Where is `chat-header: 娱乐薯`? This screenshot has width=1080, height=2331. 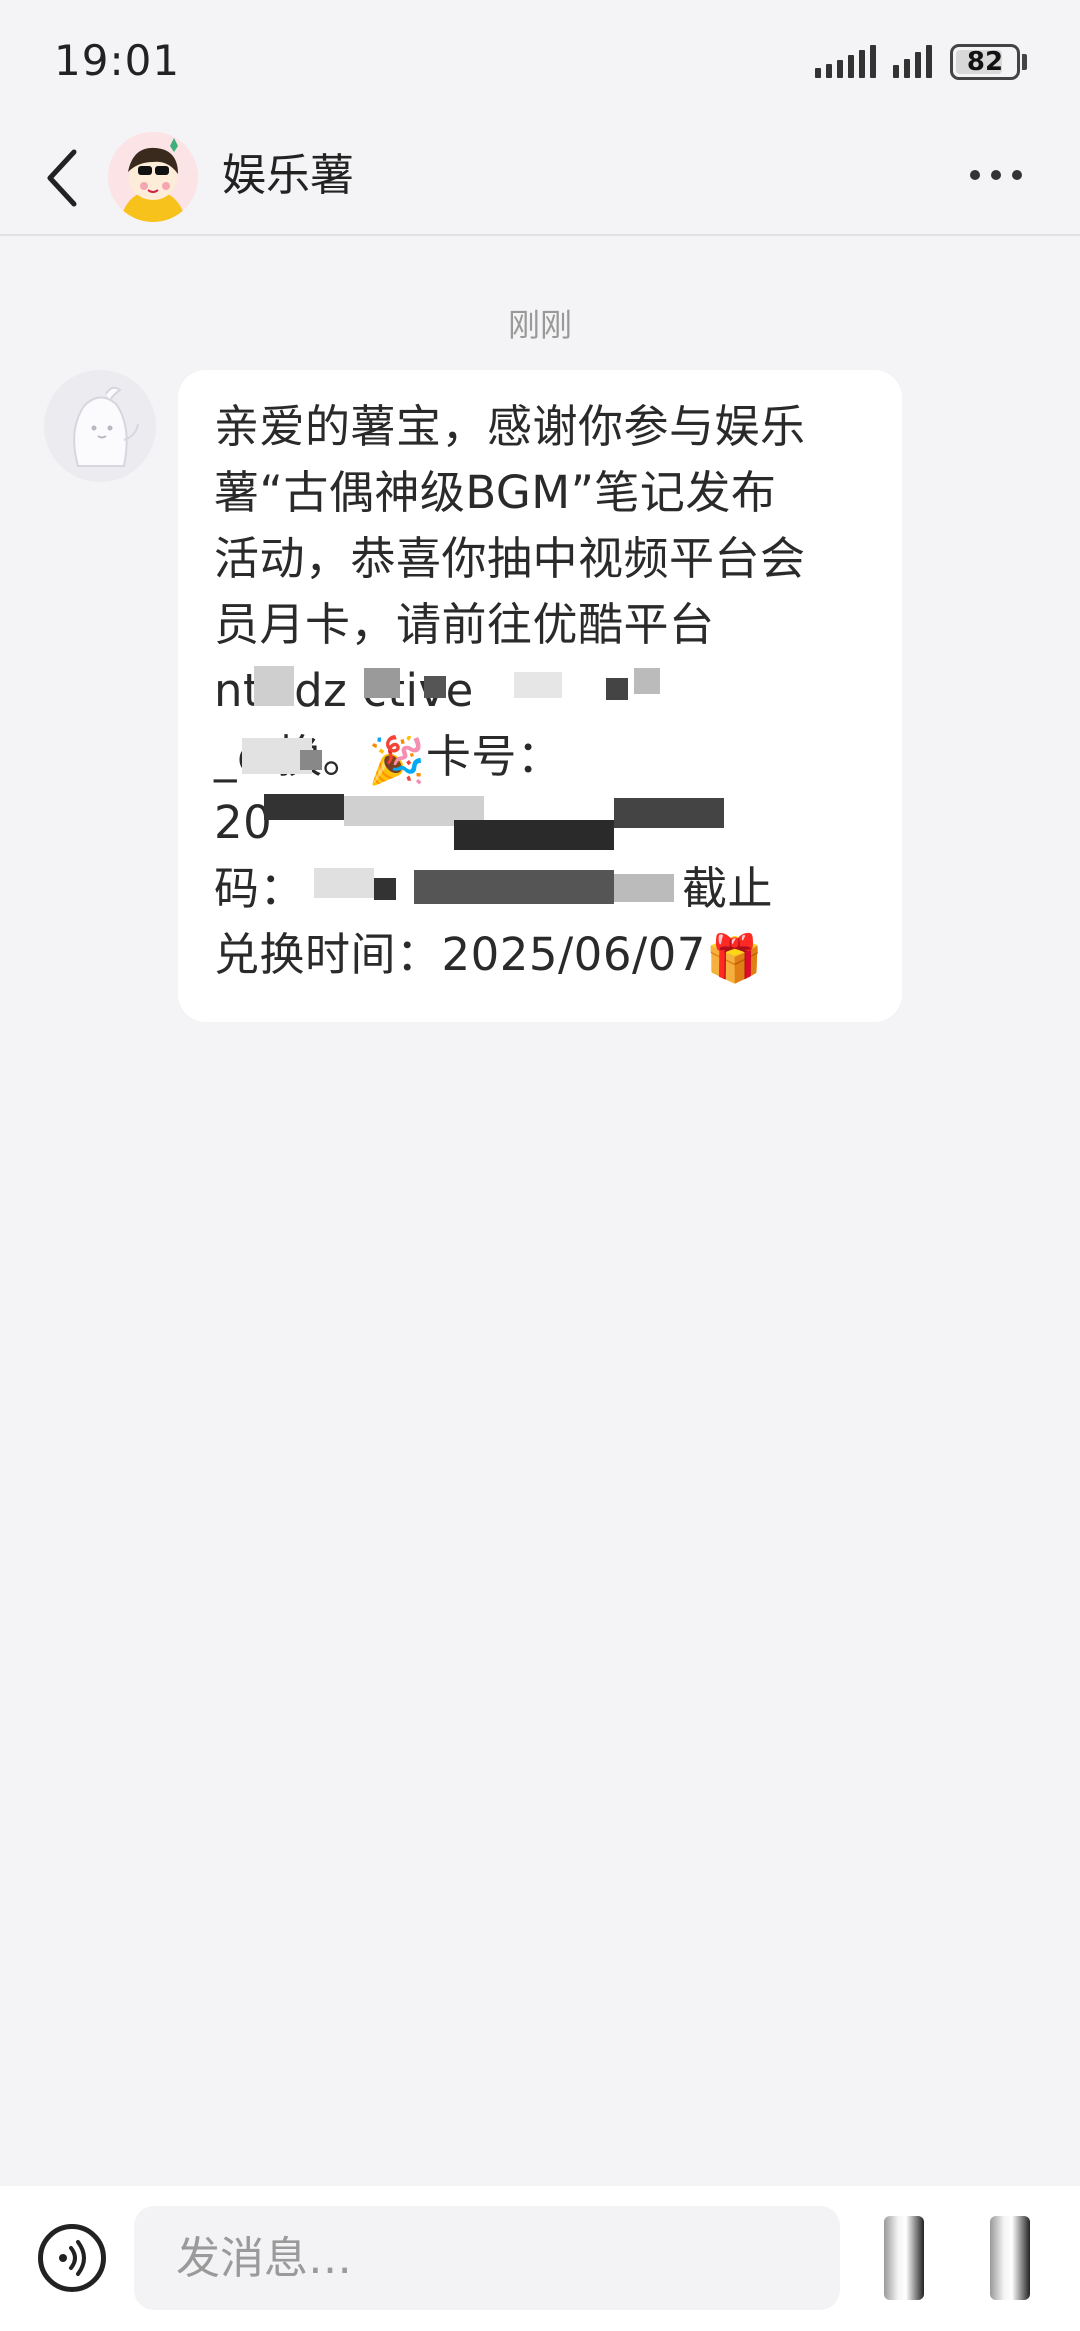 chat-header: 娱乐薯 is located at coordinates (540, 178).